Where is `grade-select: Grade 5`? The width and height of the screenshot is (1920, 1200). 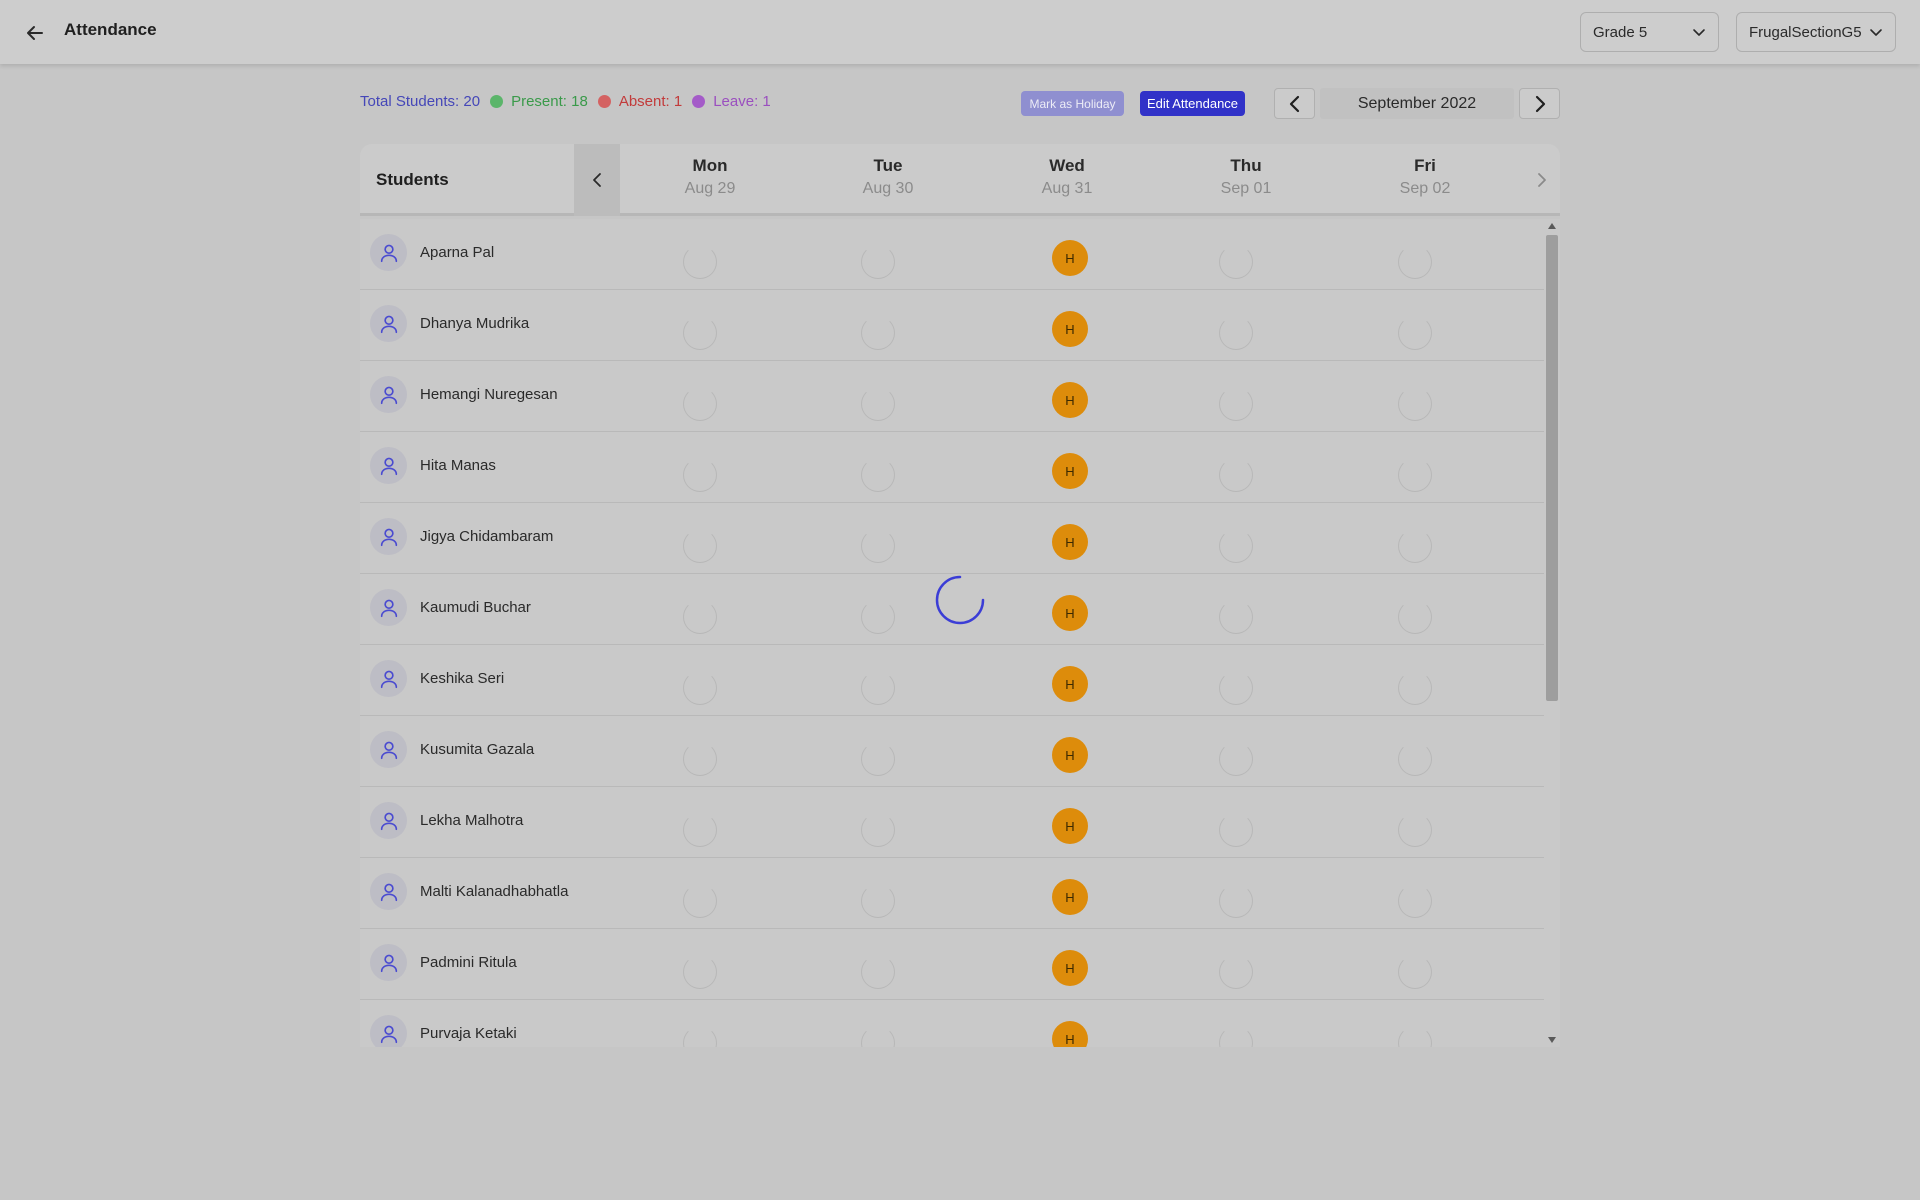 grade-select: Grade 5 is located at coordinates (1649, 32).